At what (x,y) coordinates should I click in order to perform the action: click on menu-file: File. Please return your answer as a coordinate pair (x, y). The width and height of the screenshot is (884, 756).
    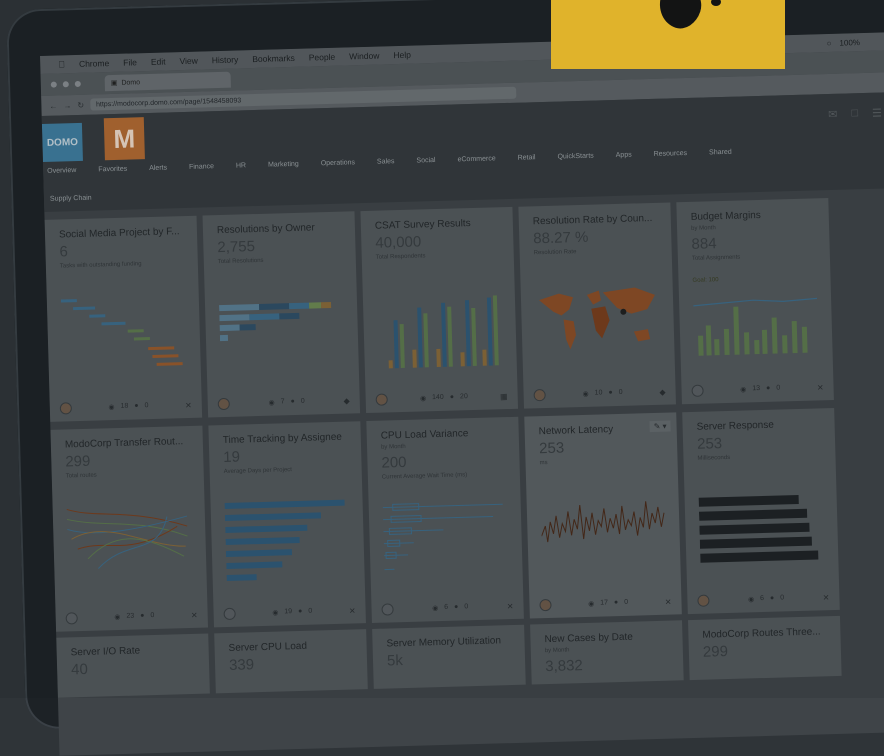
    Looking at the image, I should click on (130, 62).